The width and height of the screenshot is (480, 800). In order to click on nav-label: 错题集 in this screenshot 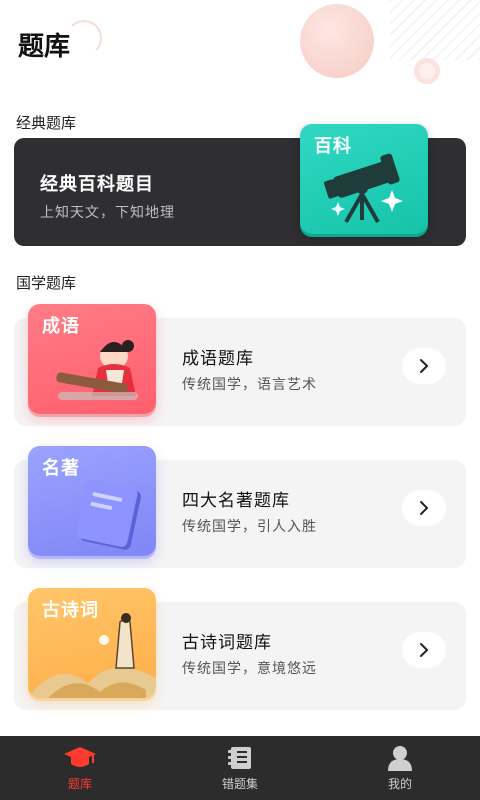, I will do `click(239, 783)`.